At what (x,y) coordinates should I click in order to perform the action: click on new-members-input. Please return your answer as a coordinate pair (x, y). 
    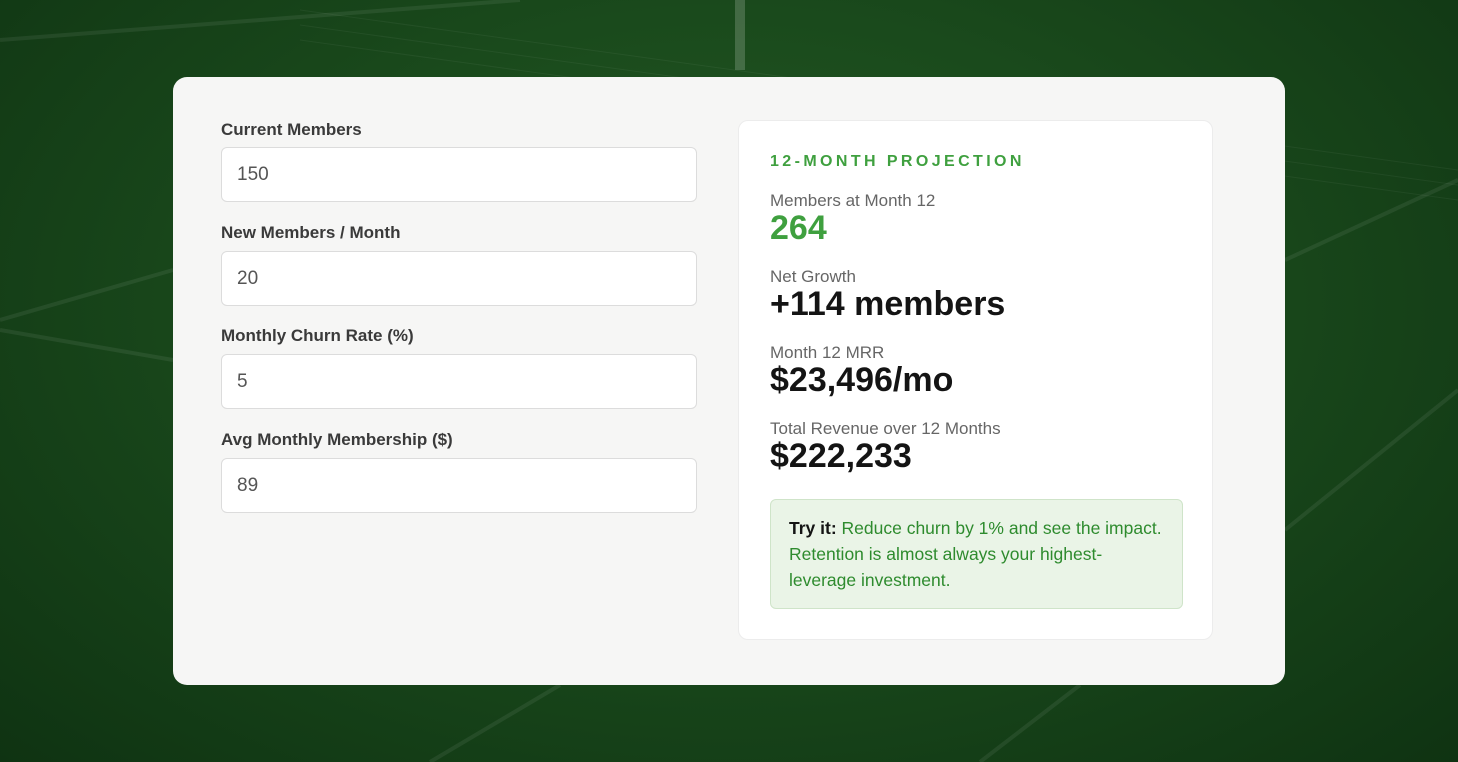
    Looking at the image, I should click on (459, 278).